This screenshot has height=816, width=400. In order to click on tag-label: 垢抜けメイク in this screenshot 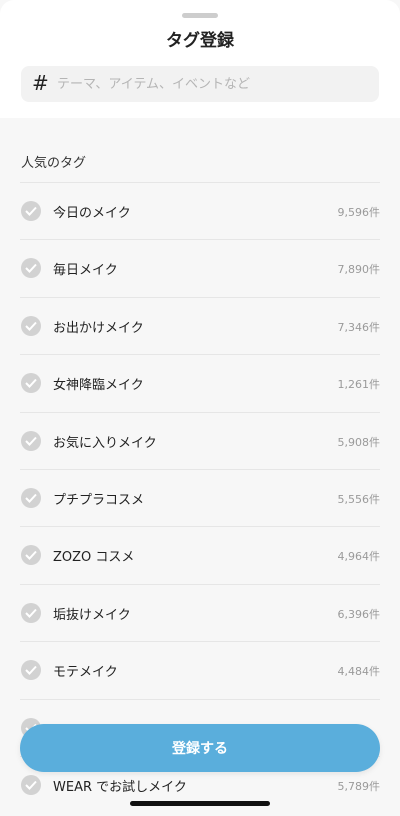, I will do `click(92, 615)`.